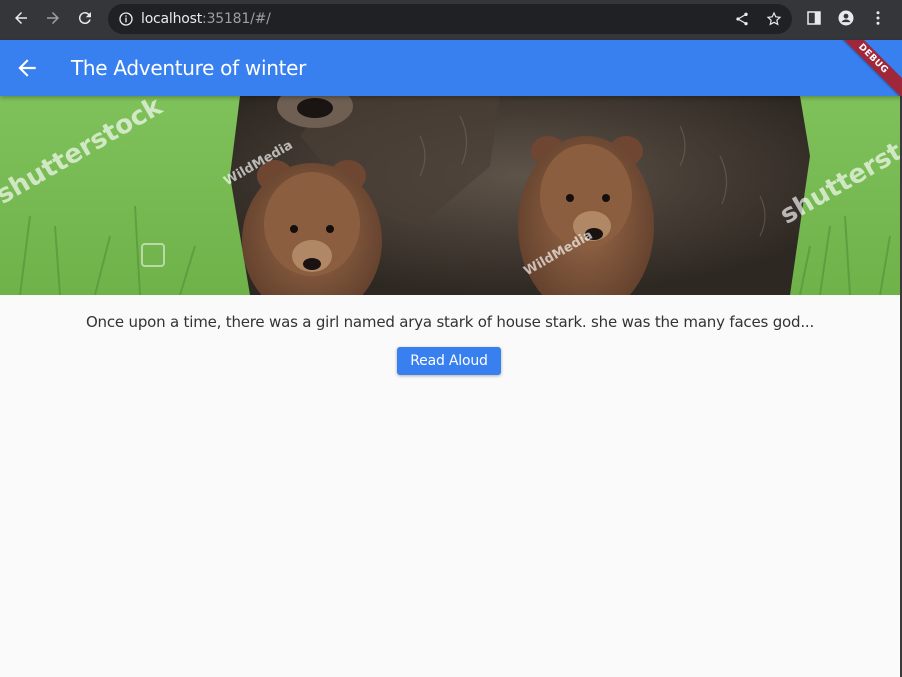 This screenshot has width=902, height=677. I want to click on side-panel-icon, so click(814, 18).